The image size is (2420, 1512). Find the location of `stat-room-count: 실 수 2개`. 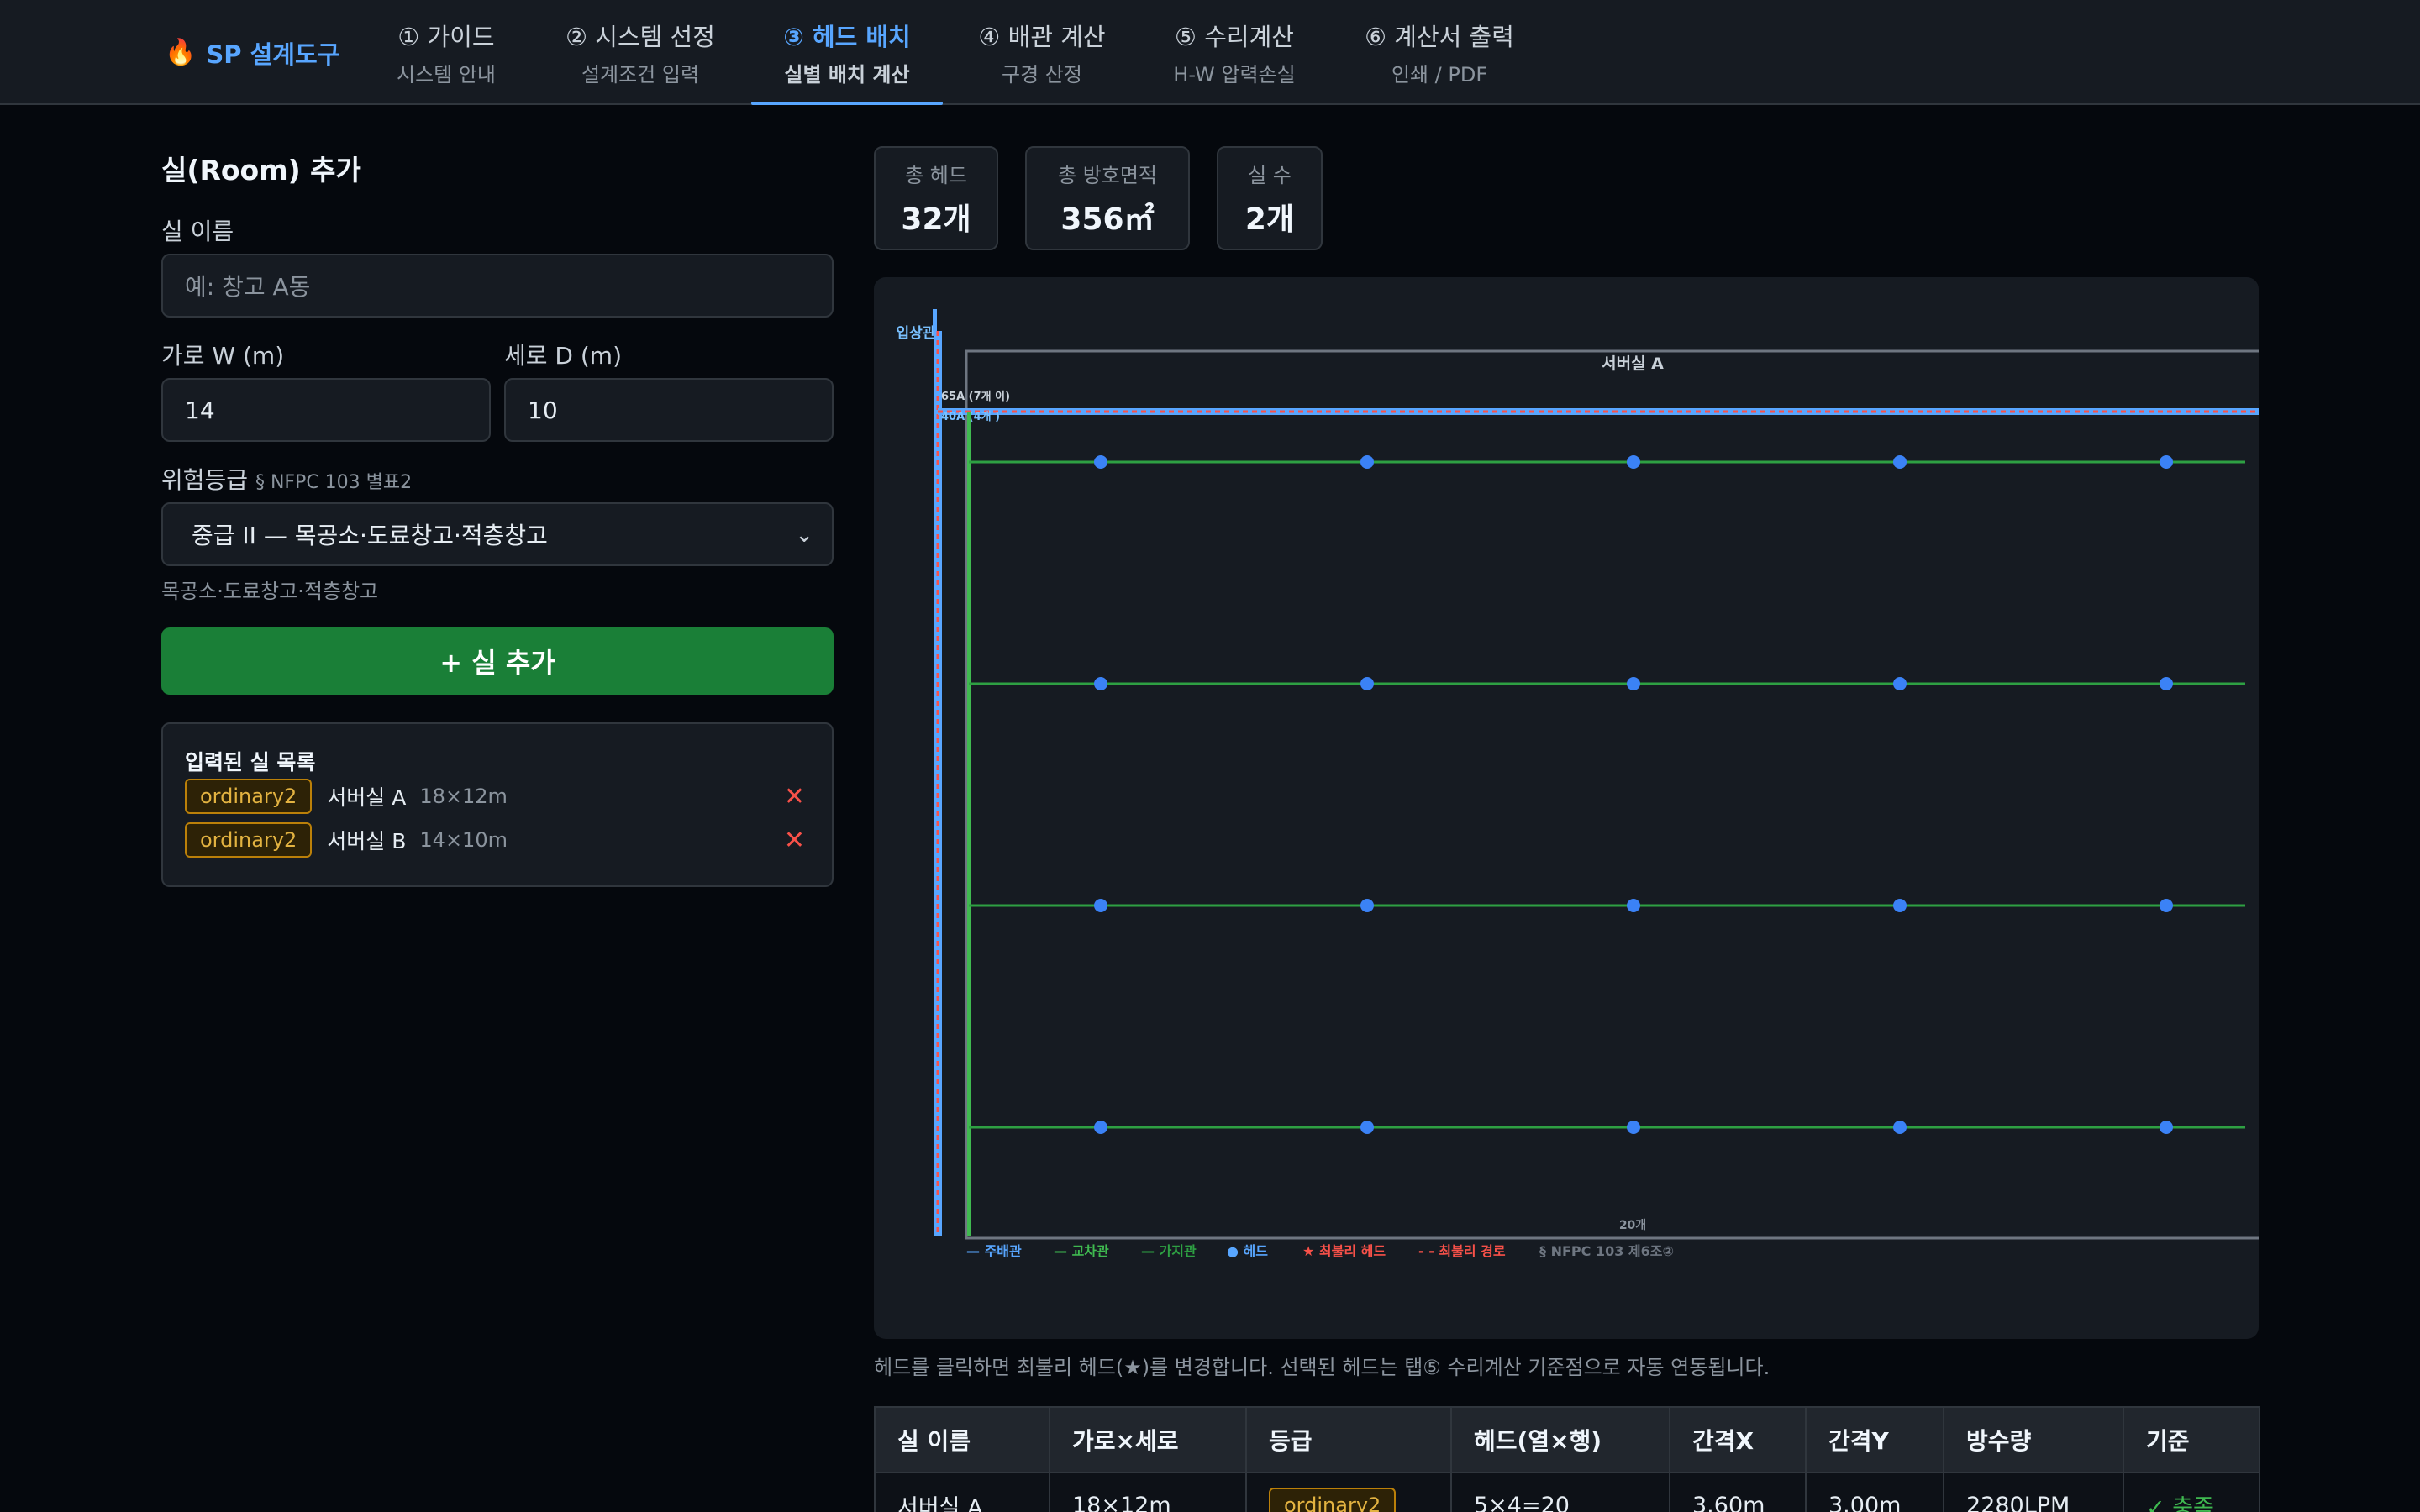

stat-room-count: 실 수 2개 is located at coordinates (1270, 198).